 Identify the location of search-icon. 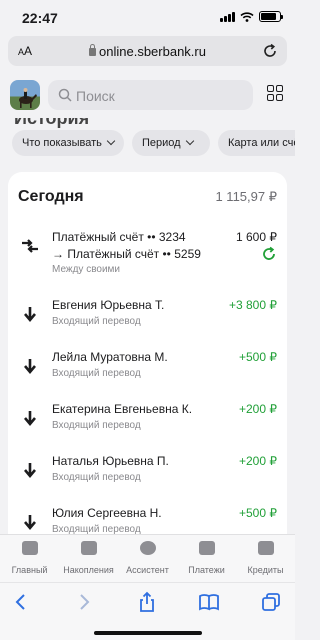
(65, 95).